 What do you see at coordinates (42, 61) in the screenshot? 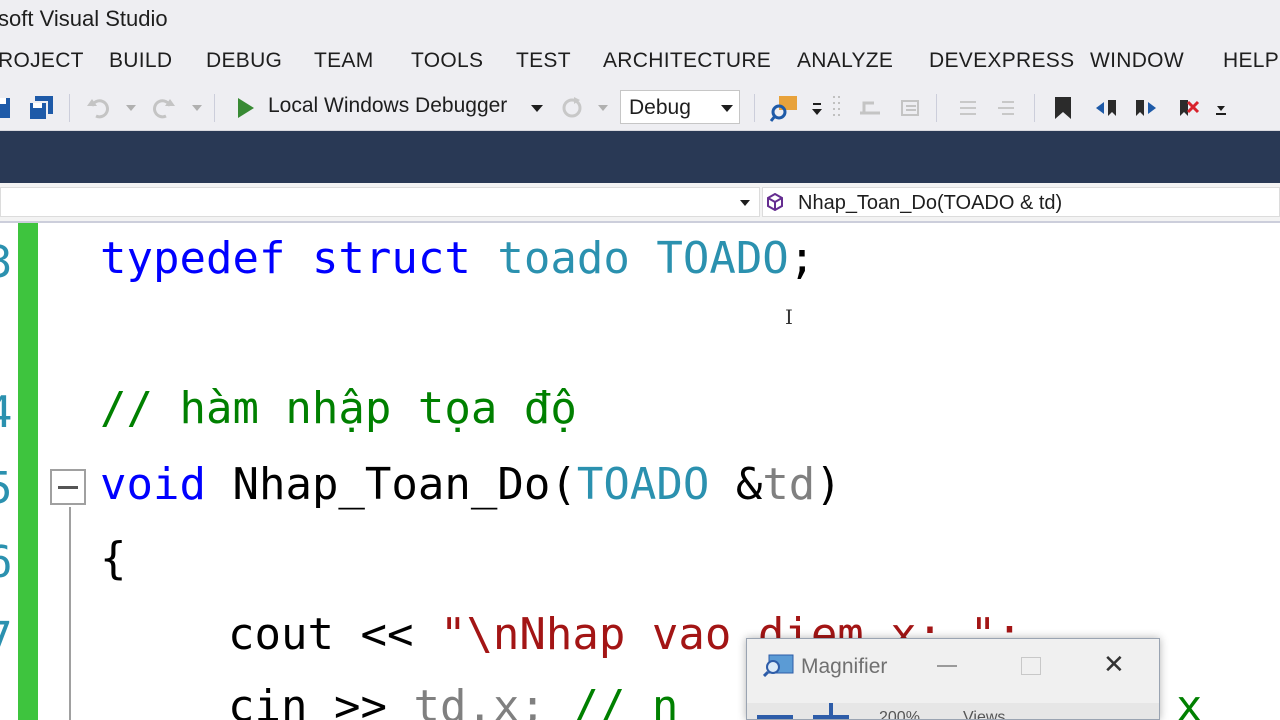
I see `menu-project: ROJECT` at bounding box center [42, 61].